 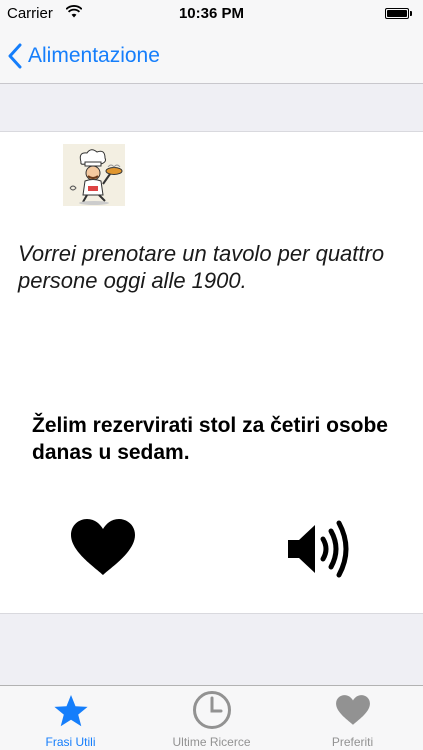 I want to click on battery-icon, so click(x=398, y=13).